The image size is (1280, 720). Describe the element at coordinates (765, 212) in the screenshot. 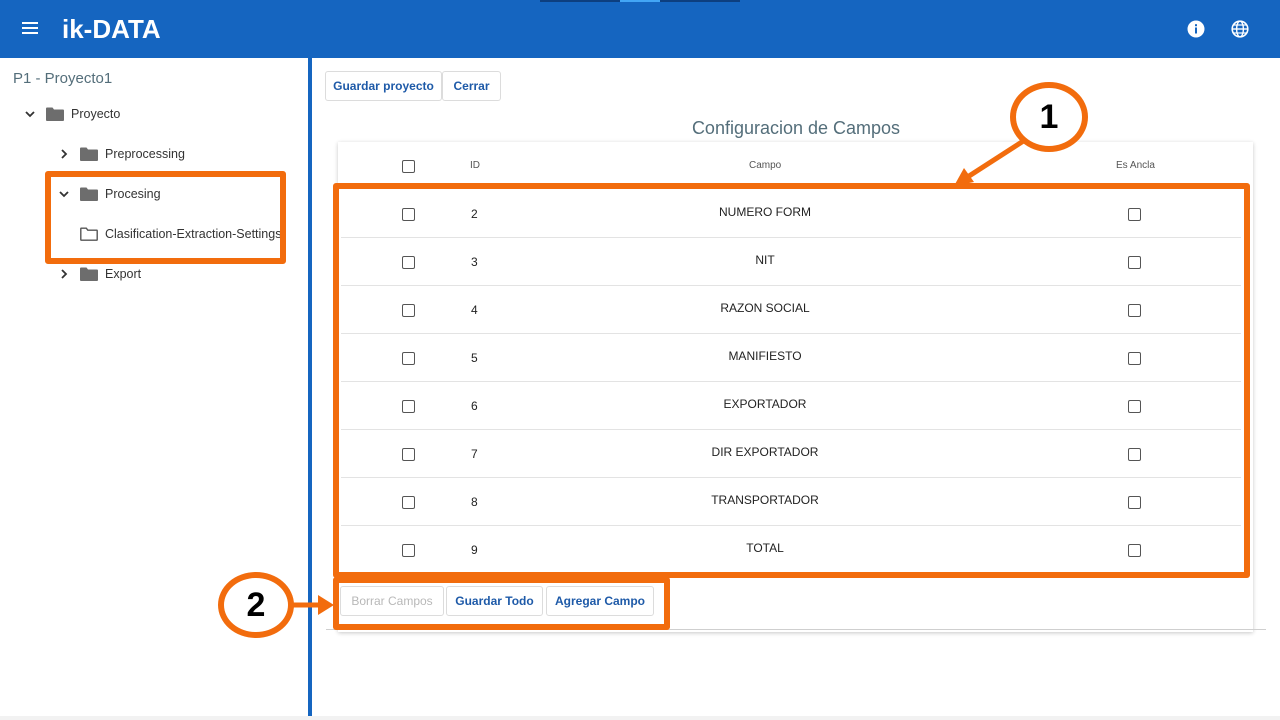

I see `cell-campo: NUMERO FORM` at that location.